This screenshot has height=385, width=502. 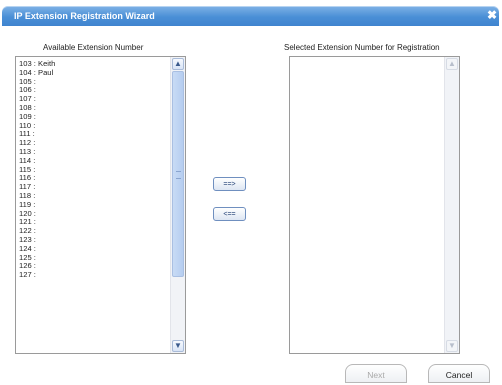 I want to click on list-item: 105 :, so click(x=93, y=81).